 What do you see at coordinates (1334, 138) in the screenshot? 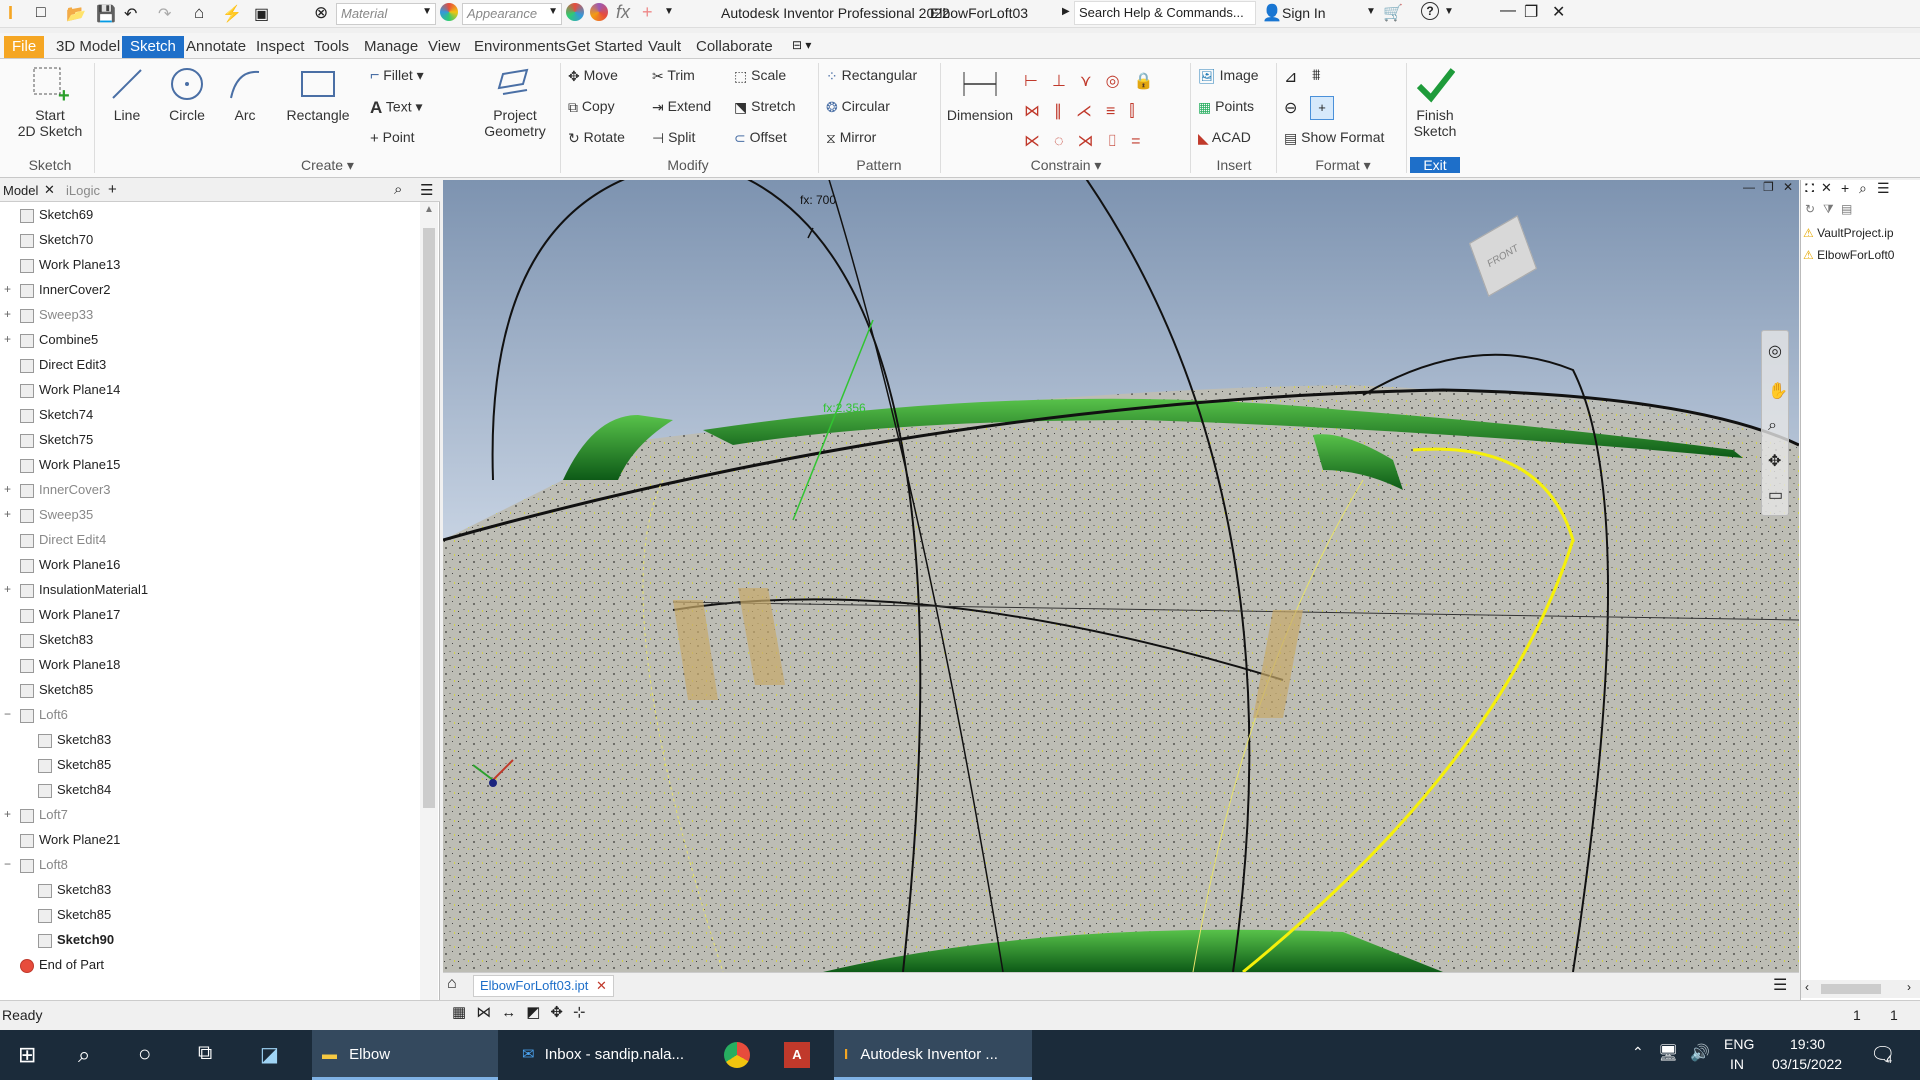
I see `show-format-button: ▤ Show Format` at bounding box center [1334, 138].